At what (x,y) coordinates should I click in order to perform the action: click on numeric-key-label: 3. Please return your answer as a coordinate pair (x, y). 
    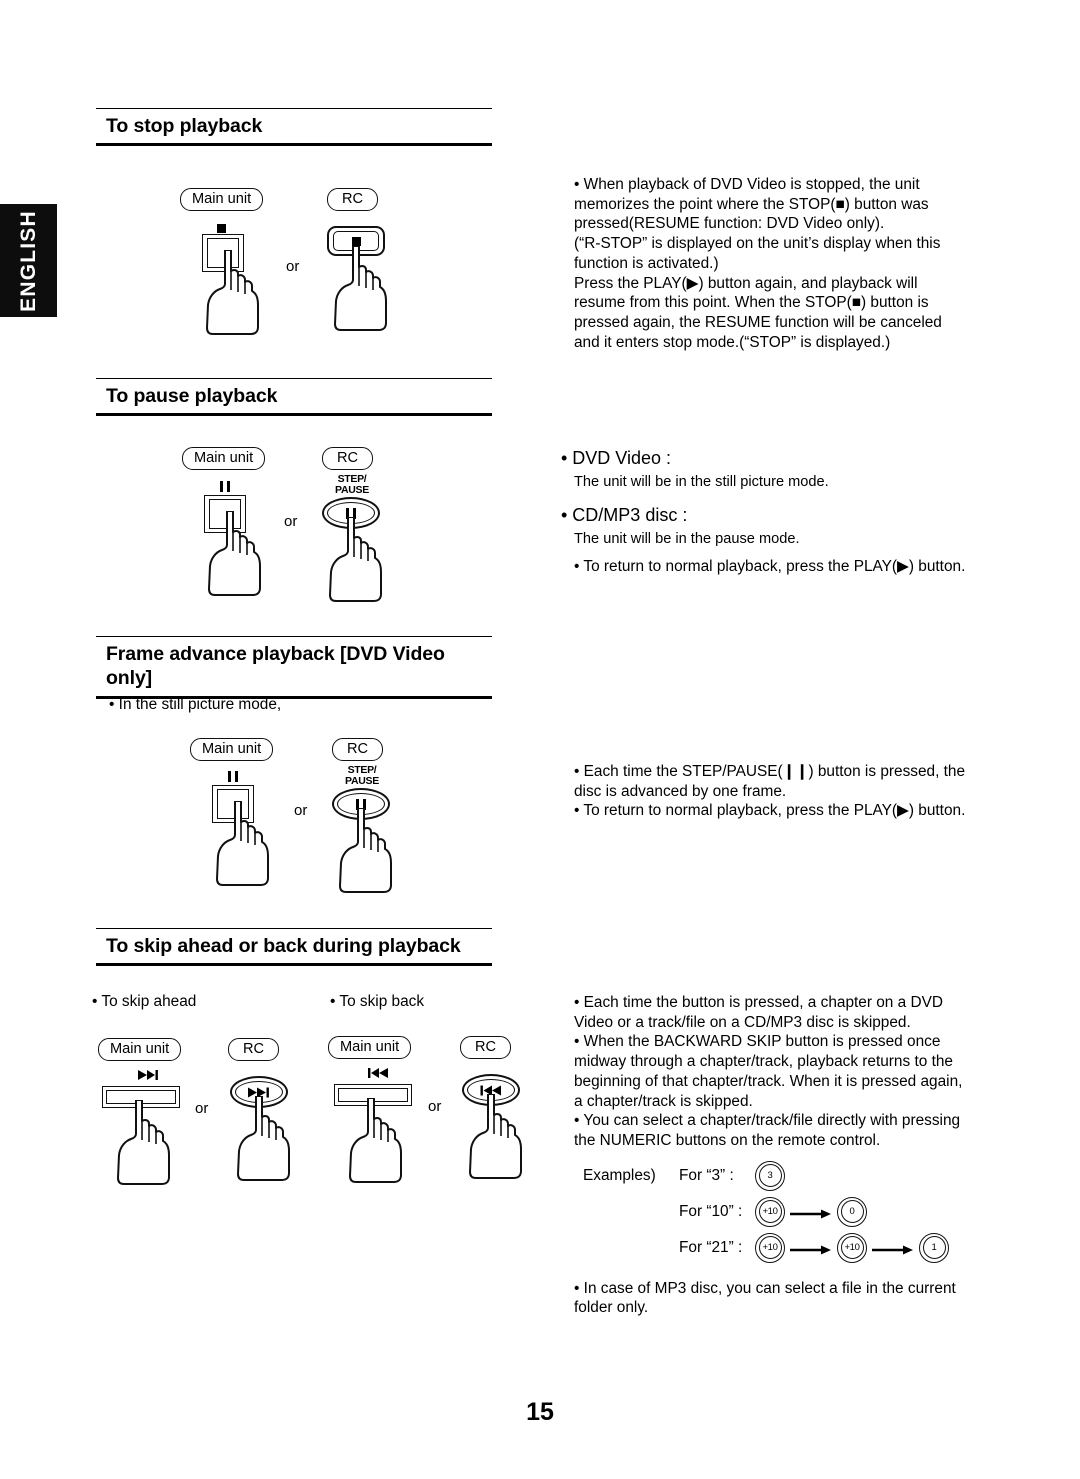
    Looking at the image, I should click on (770, 1176).